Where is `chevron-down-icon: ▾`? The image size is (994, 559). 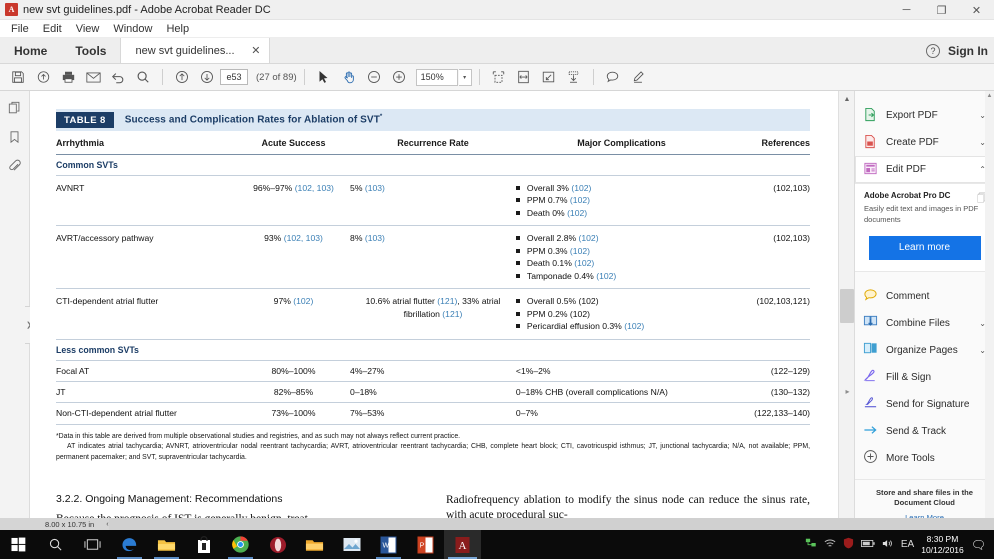 chevron-down-icon: ▾ is located at coordinates (465, 77).